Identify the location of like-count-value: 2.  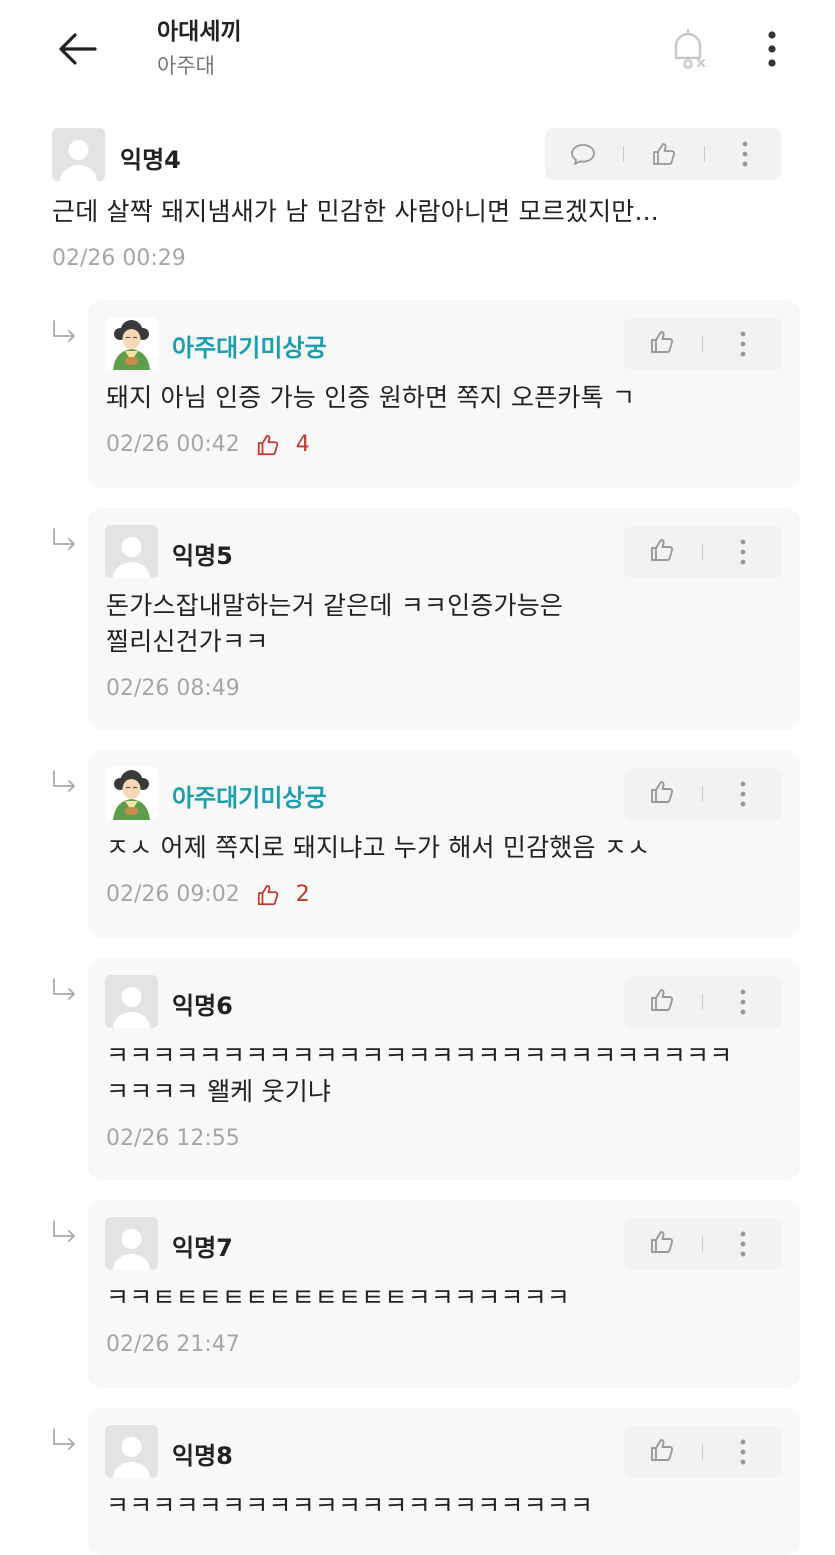
(302, 894).